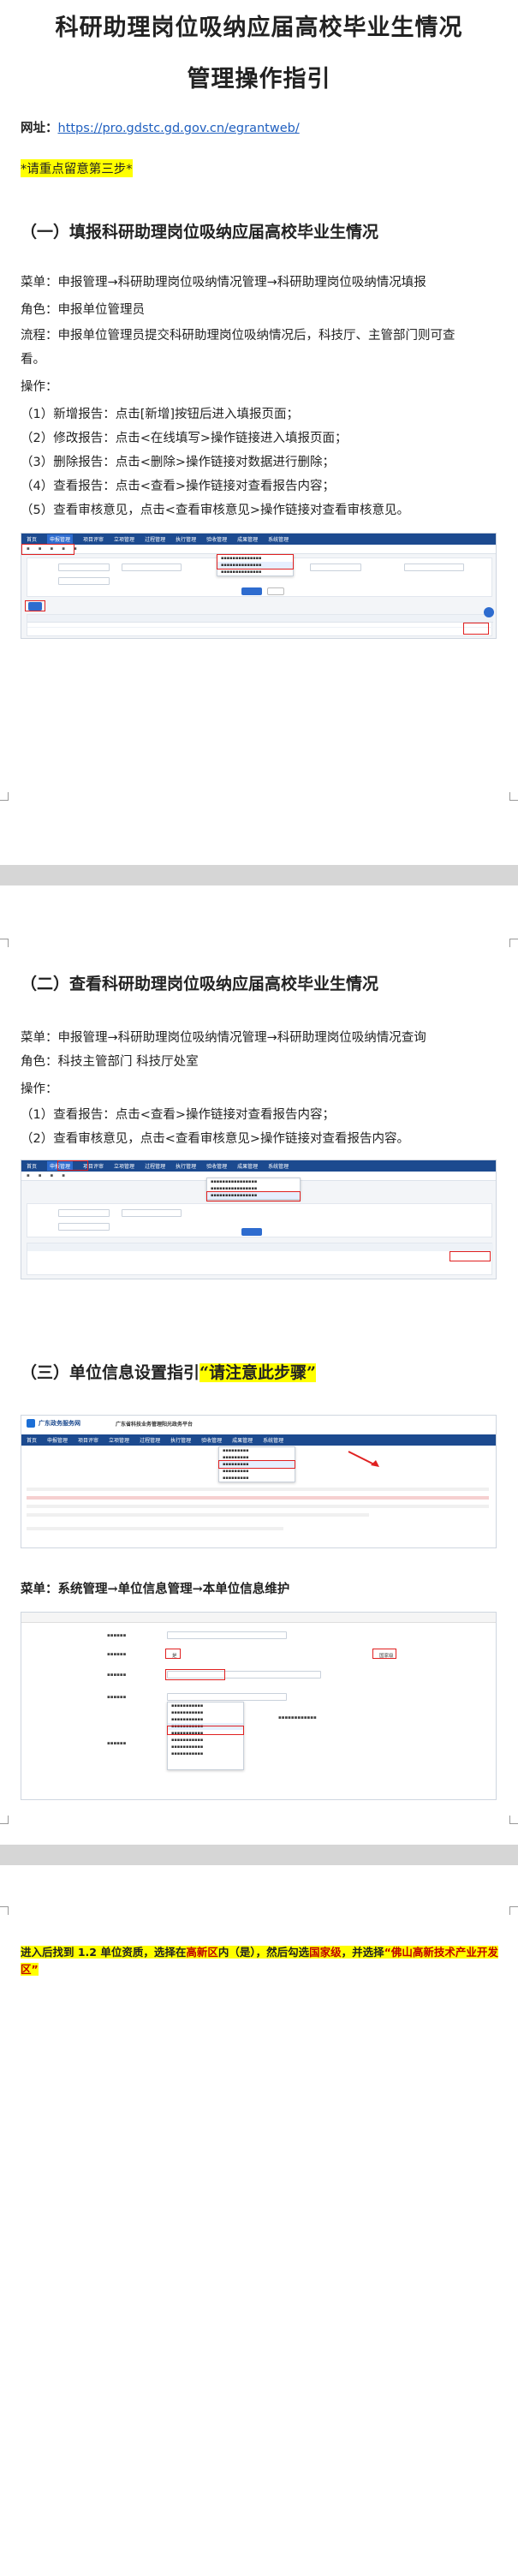 This screenshot has width=518, height=2576. I want to click on section1-op-3: （3）删除报告：点击<删除>操作链接对数据进行删除；, so click(178, 463).